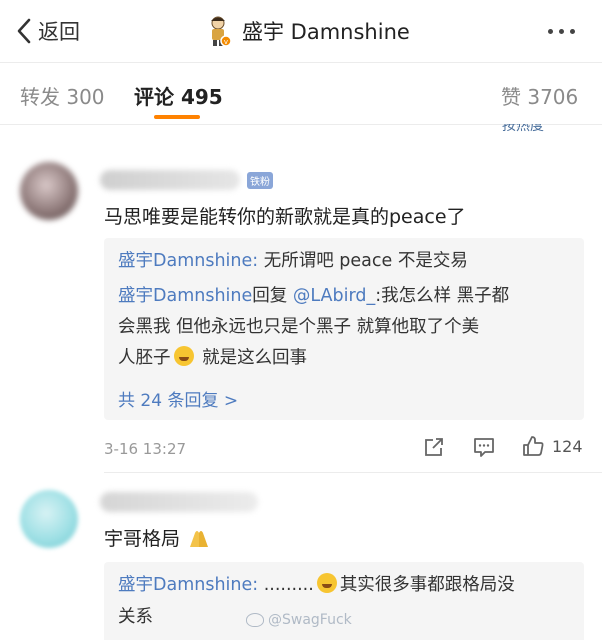  Describe the element at coordinates (145, 449) in the screenshot. I see `comment-timestamp: 3-16 13:27` at that location.